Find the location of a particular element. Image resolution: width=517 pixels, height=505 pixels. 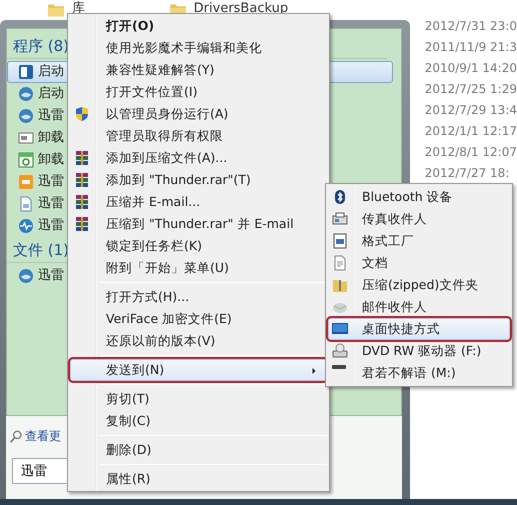

date-modified: 2012/7/25 1:29 is located at coordinates (470, 89).